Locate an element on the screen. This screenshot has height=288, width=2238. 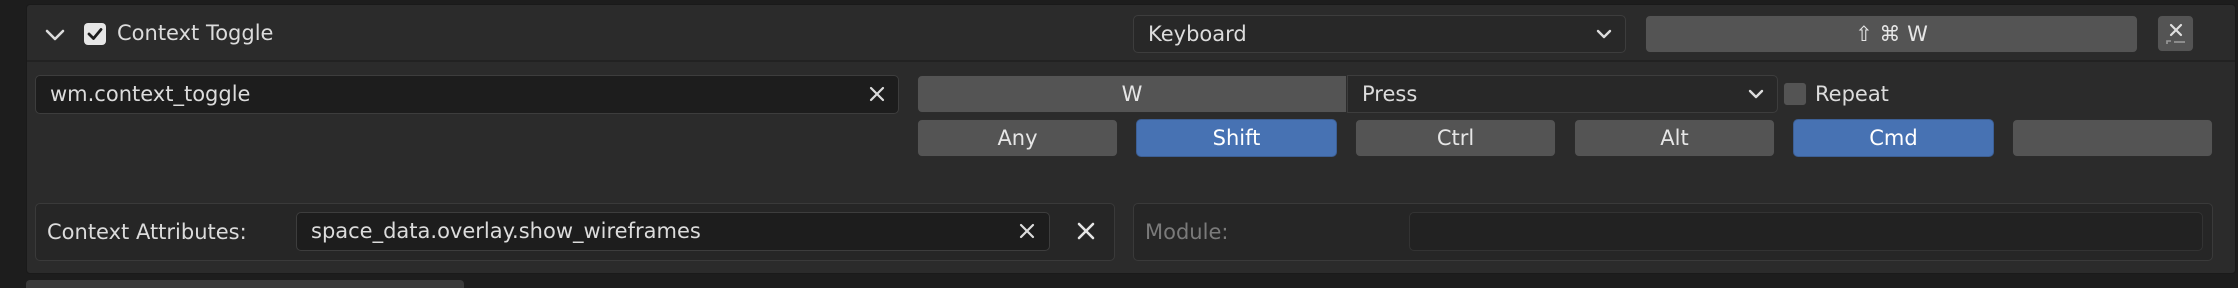
item-enabled-checkbox is located at coordinates (95, 34).